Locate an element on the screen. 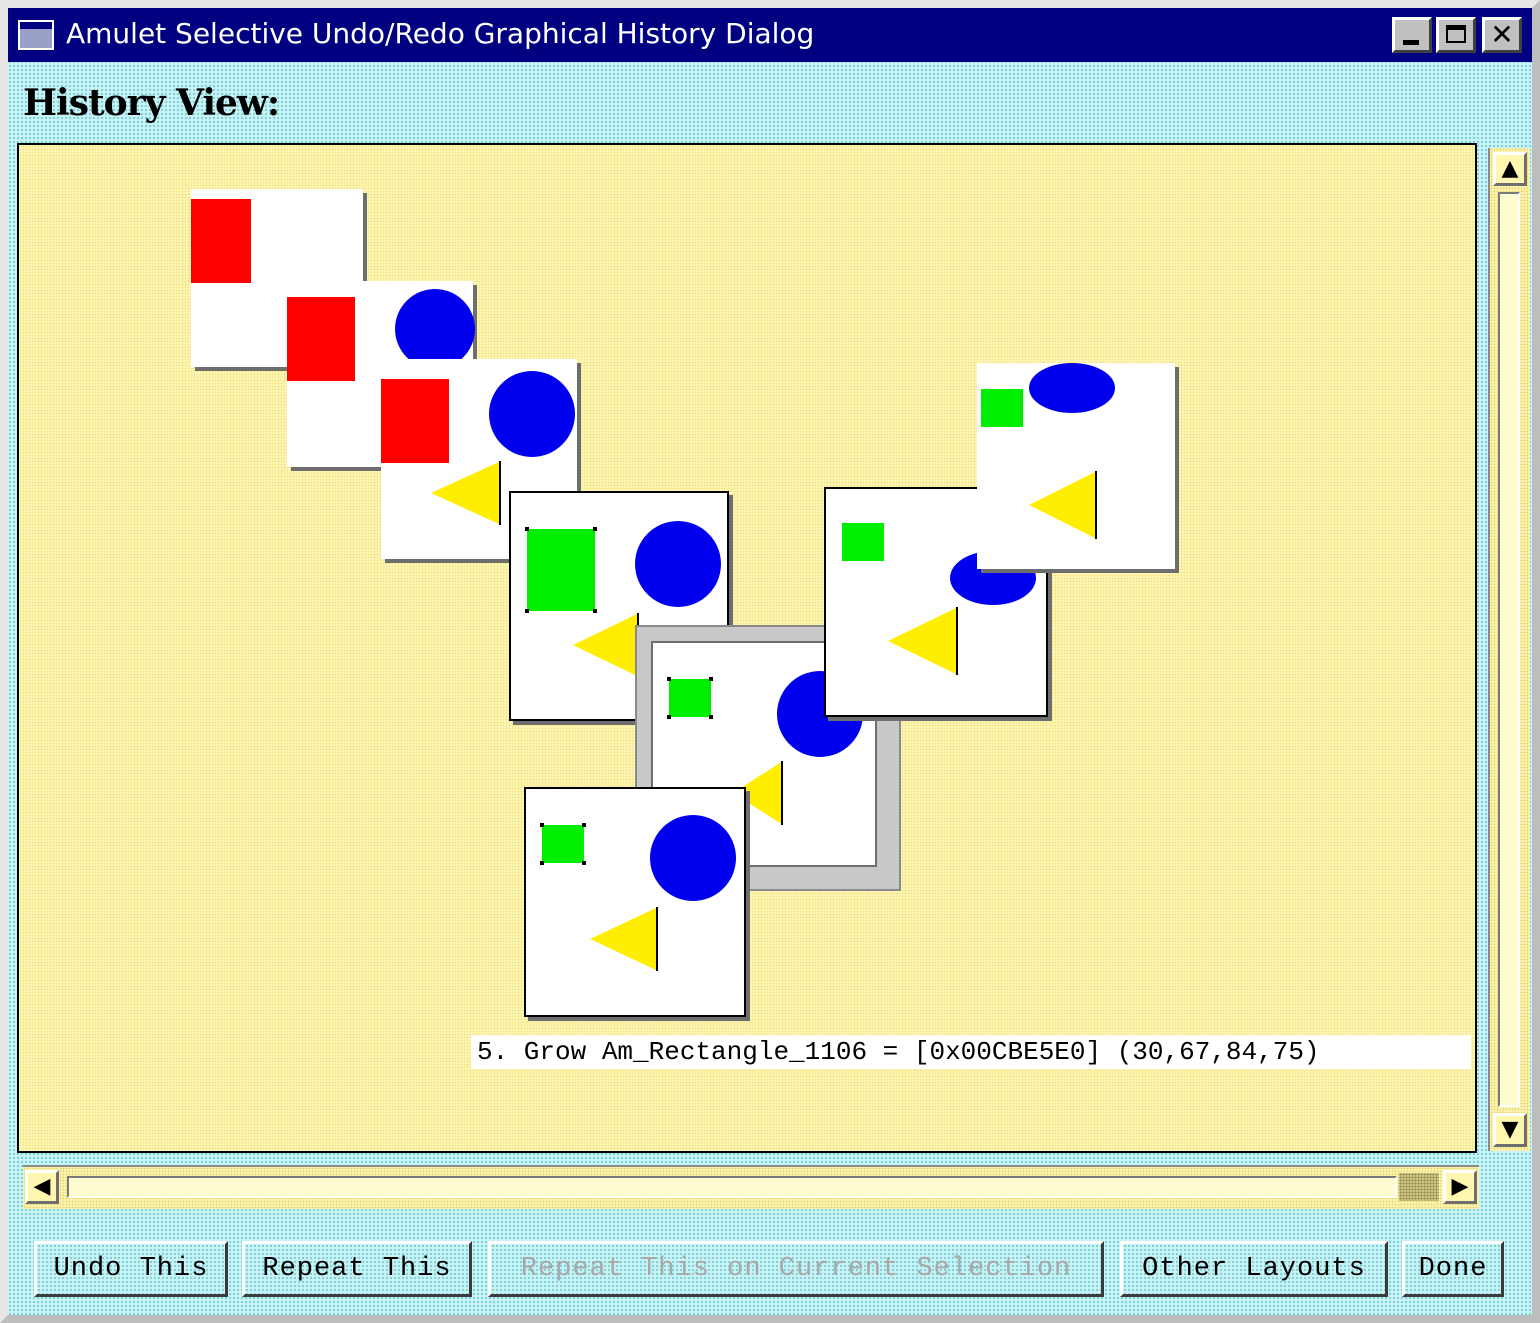  arrow-left-icon: ◀ is located at coordinates (42, 1186).